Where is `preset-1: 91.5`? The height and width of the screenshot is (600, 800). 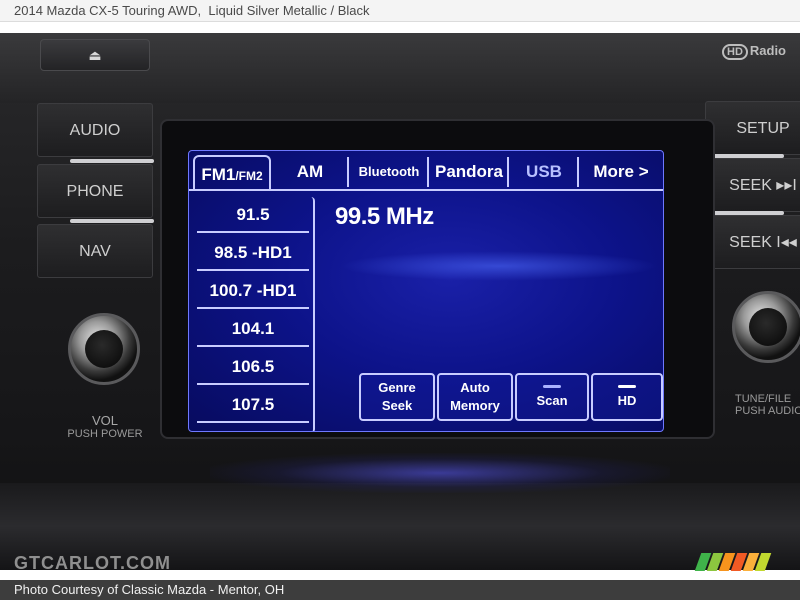 preset-1: 91.5 is located at coordinates (253, 215).